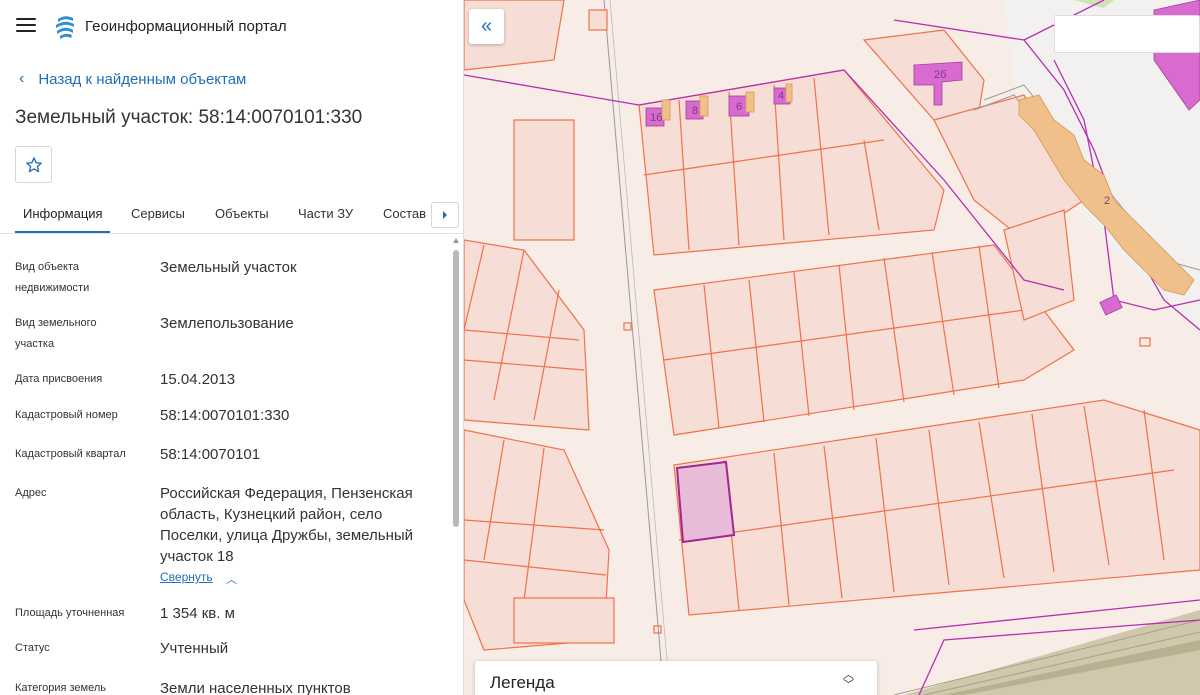 The image size is (1200, 695). What do you see at coordinates (695, 111) in the screenshot?
I see `map-building-label: 8` at bounding box center [695, 111].